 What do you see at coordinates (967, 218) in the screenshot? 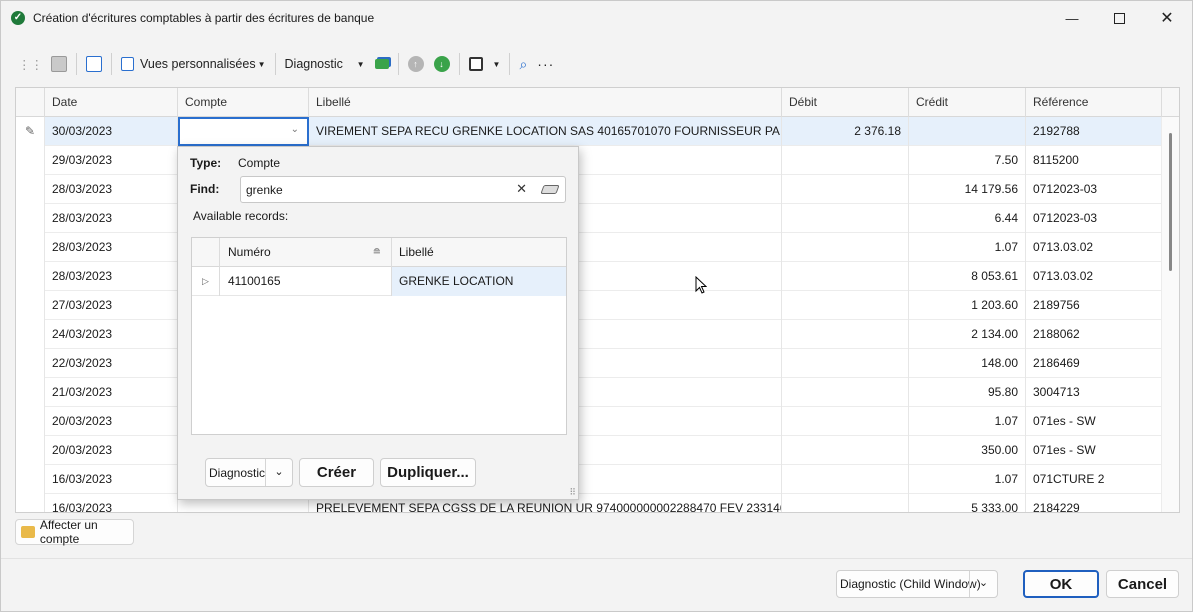
I see `cell-credit: 6.44` at bounding box center [967, 218].